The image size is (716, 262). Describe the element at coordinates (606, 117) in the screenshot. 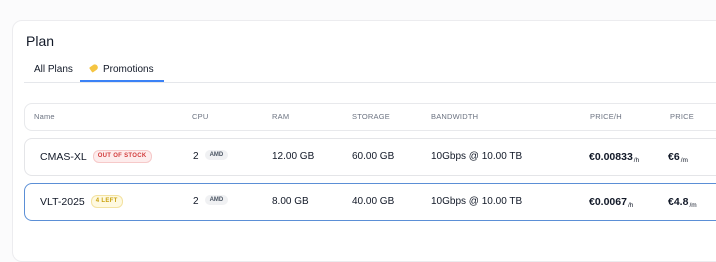

I see `column-header-price-hourly: PRICE/H` at that location.